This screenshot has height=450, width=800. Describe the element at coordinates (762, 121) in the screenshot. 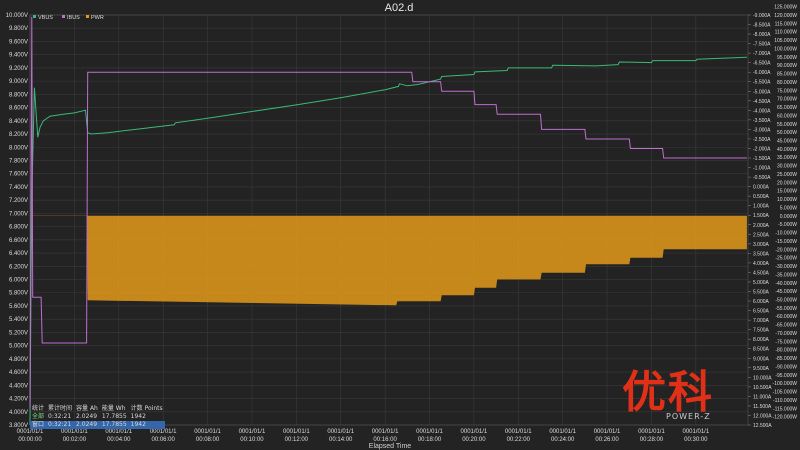

I see `current-tick-label: -3.500A` at that location.